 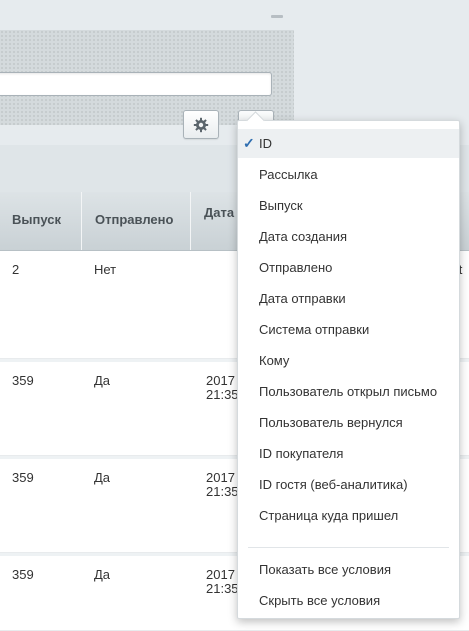 I want to click on cell-sent: Нет, so click(x=105, y=269).